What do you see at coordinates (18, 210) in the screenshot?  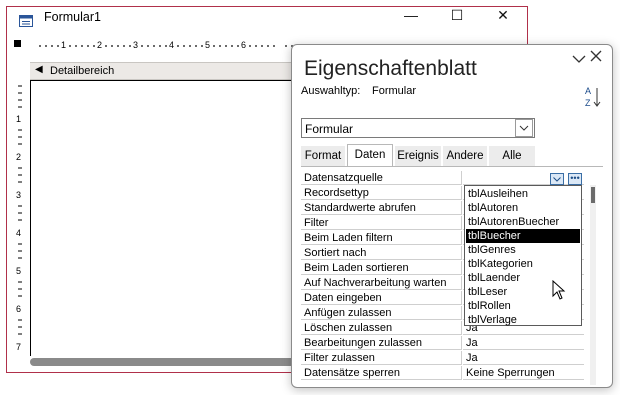 I see `vertical-ruler: 1 2 3 4 5 6 7` at bounding box center [18, 210].